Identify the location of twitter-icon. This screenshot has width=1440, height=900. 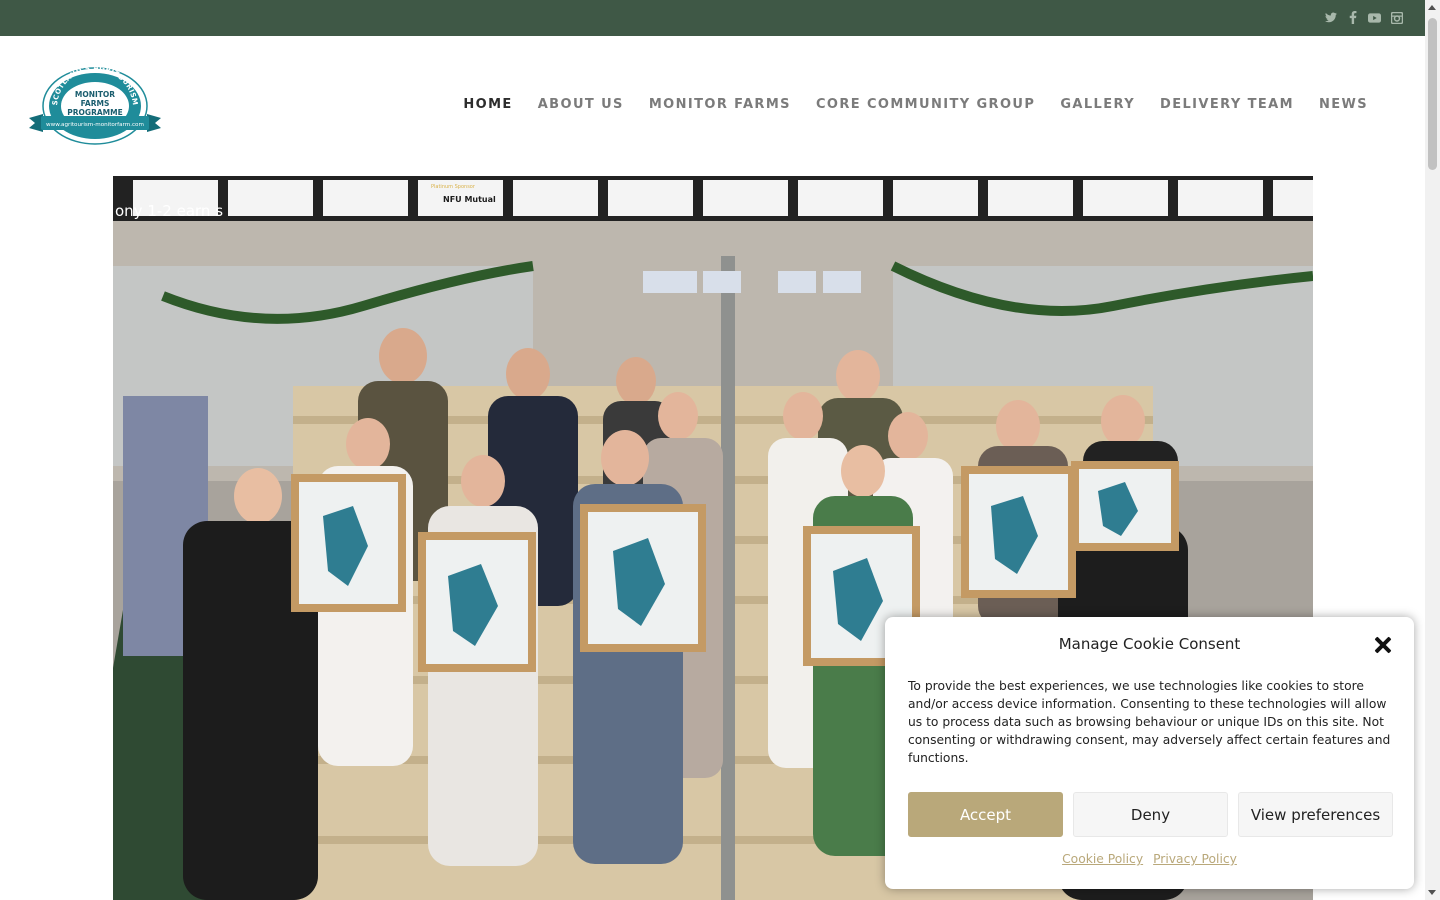
(1330, 17).